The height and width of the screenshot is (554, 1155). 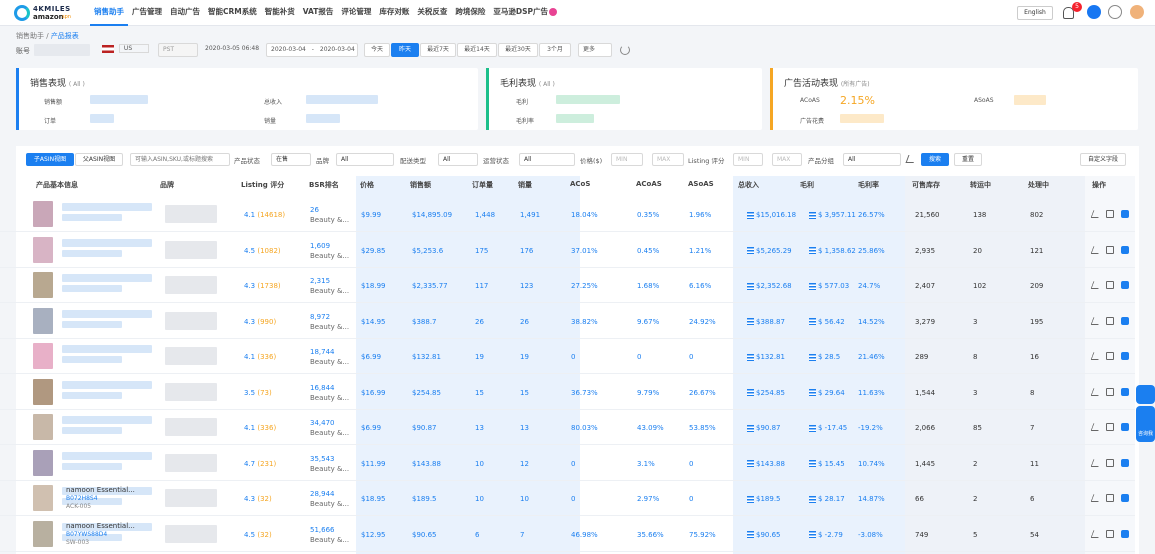 I want to click on col-bsr: BSR排名, so click(x=324, y=188).